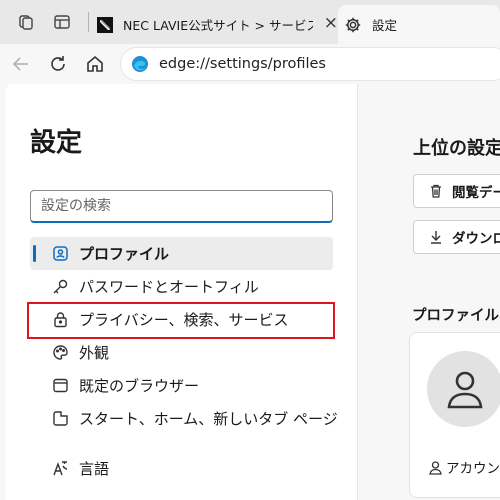 The width and height of the screenshot is (500, 500). I want to click on workspaces-icon, so click(26, 22).